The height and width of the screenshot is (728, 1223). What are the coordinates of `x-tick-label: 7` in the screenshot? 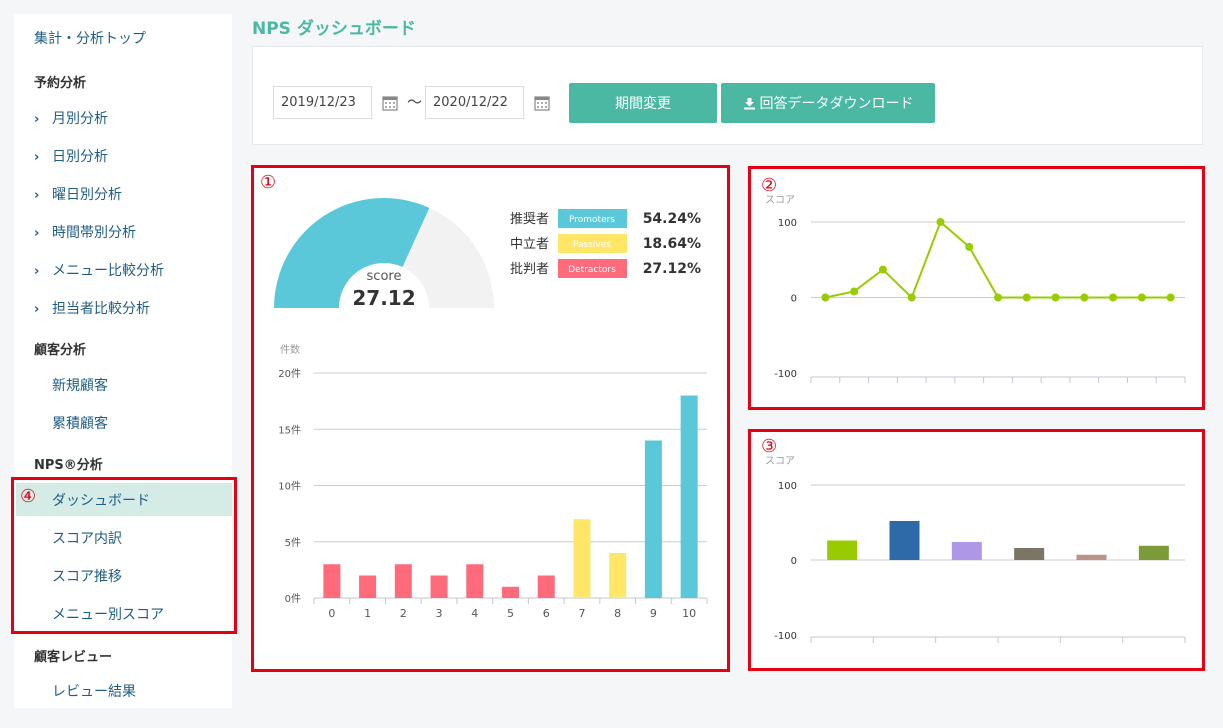 It's located at (581, 613).